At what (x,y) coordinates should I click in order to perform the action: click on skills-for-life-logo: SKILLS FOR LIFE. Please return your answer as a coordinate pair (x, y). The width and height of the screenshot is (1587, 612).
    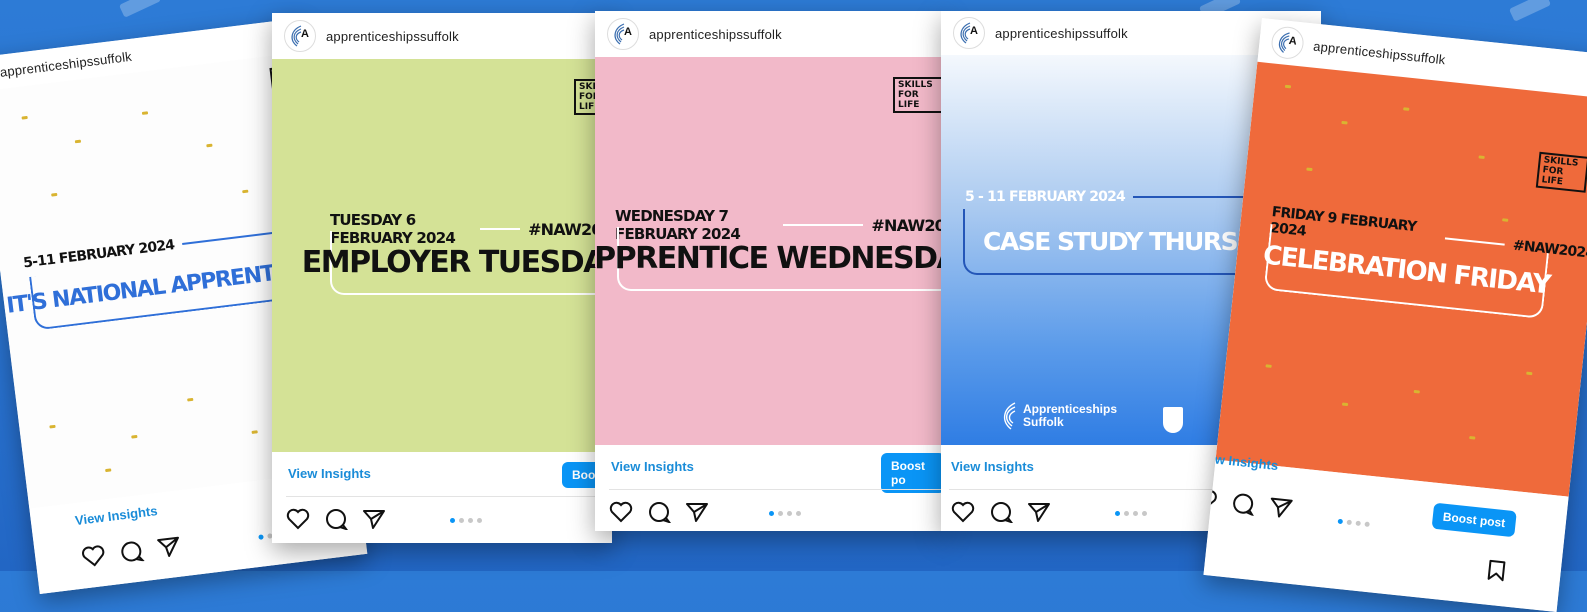
    Looking at the image, I should click on (918, 95).